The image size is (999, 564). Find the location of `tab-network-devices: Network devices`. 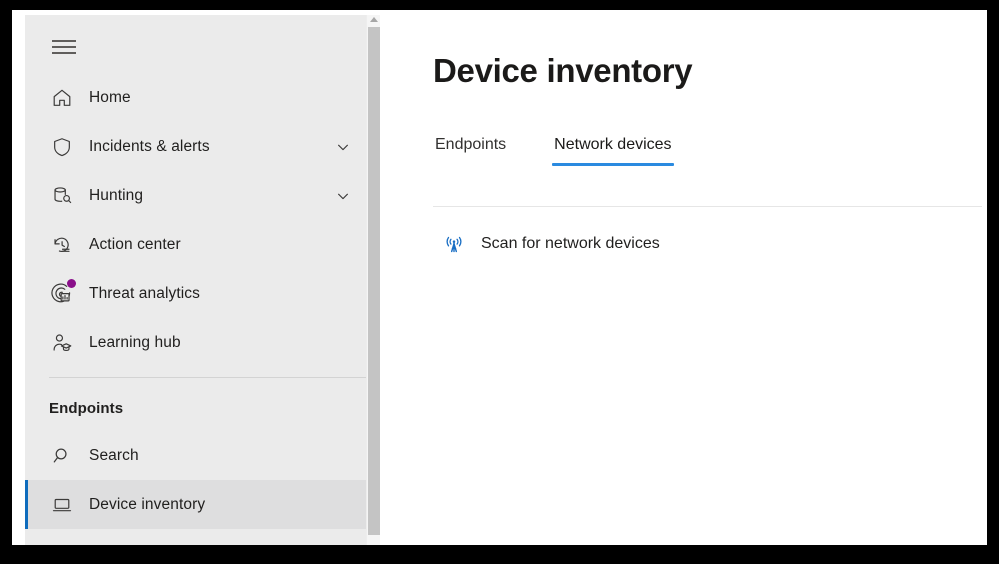

tab-network-devices: Network devices is located at coordinates (613, 149).